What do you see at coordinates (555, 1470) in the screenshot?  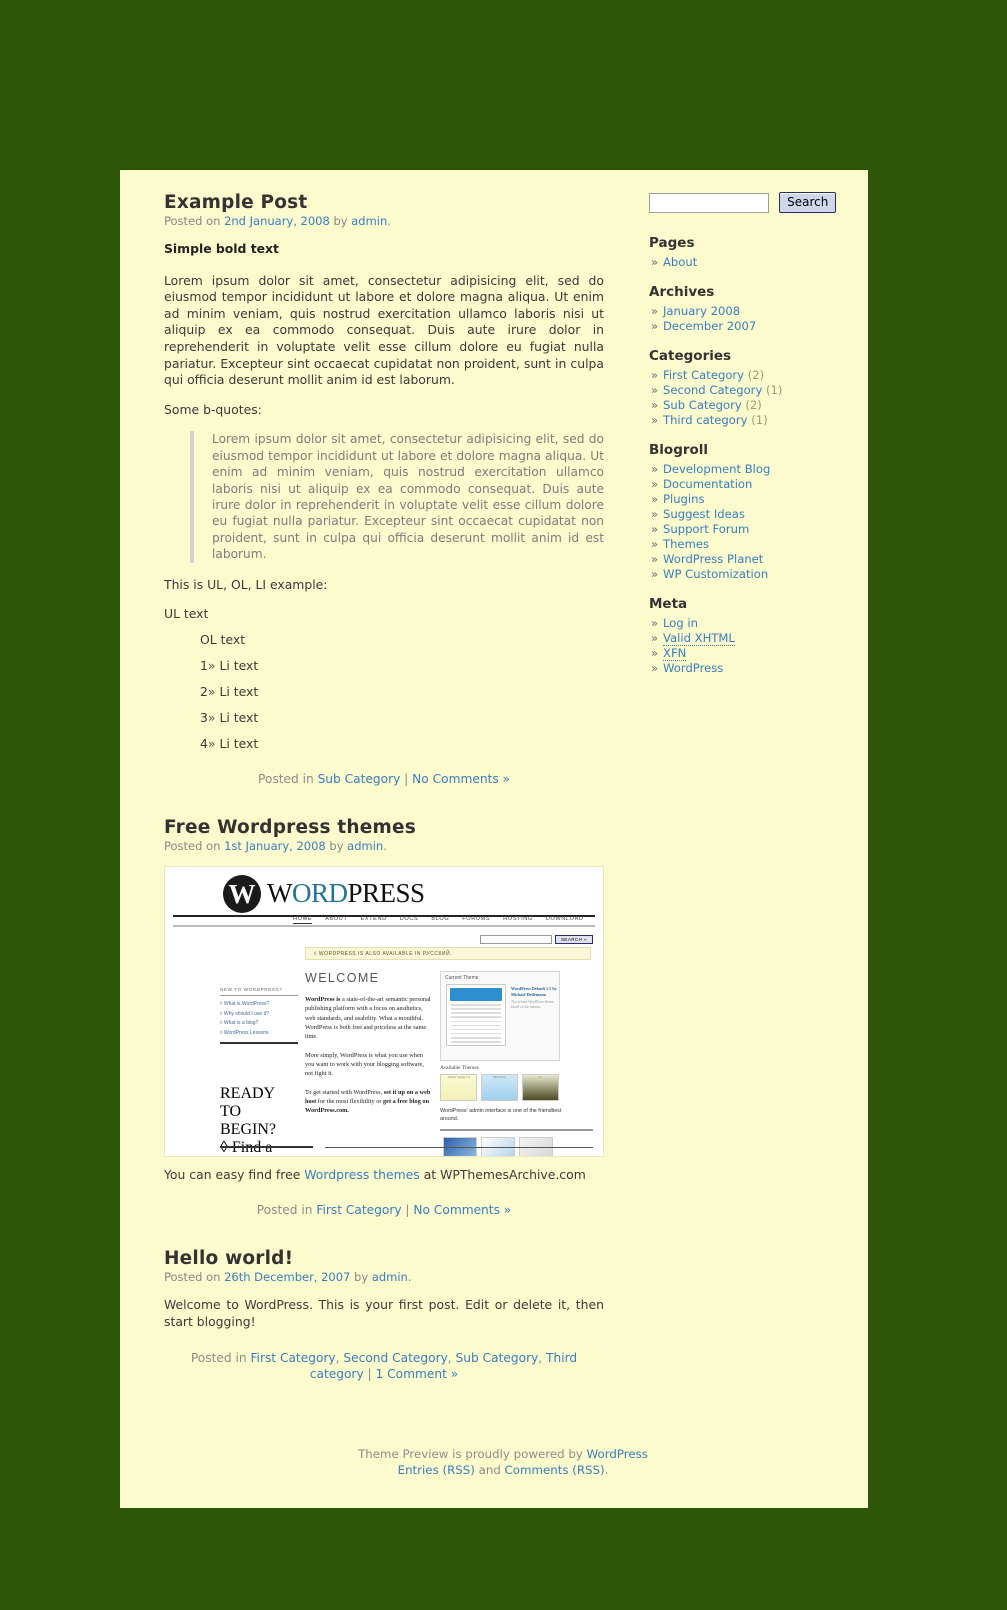 I see `footer-comments-rss-link: Comments (RSS)` at bounding box center [555, 1470].